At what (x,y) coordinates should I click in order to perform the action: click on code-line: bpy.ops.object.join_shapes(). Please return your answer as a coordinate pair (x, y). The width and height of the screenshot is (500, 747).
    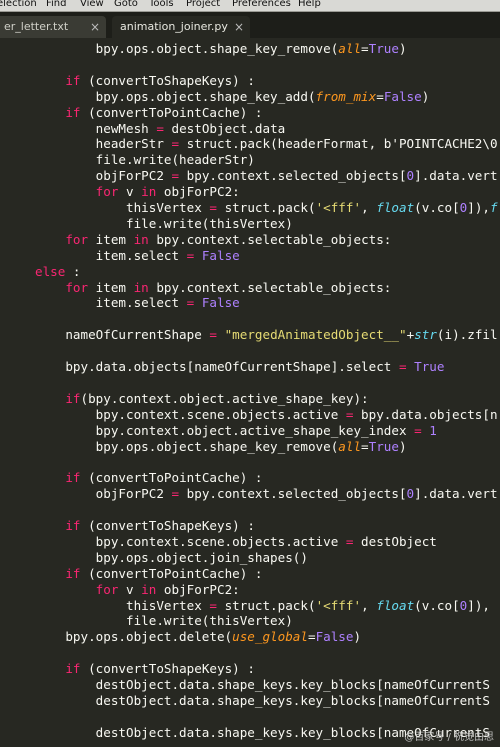
    Looking at the image, I should click on (171, 558).